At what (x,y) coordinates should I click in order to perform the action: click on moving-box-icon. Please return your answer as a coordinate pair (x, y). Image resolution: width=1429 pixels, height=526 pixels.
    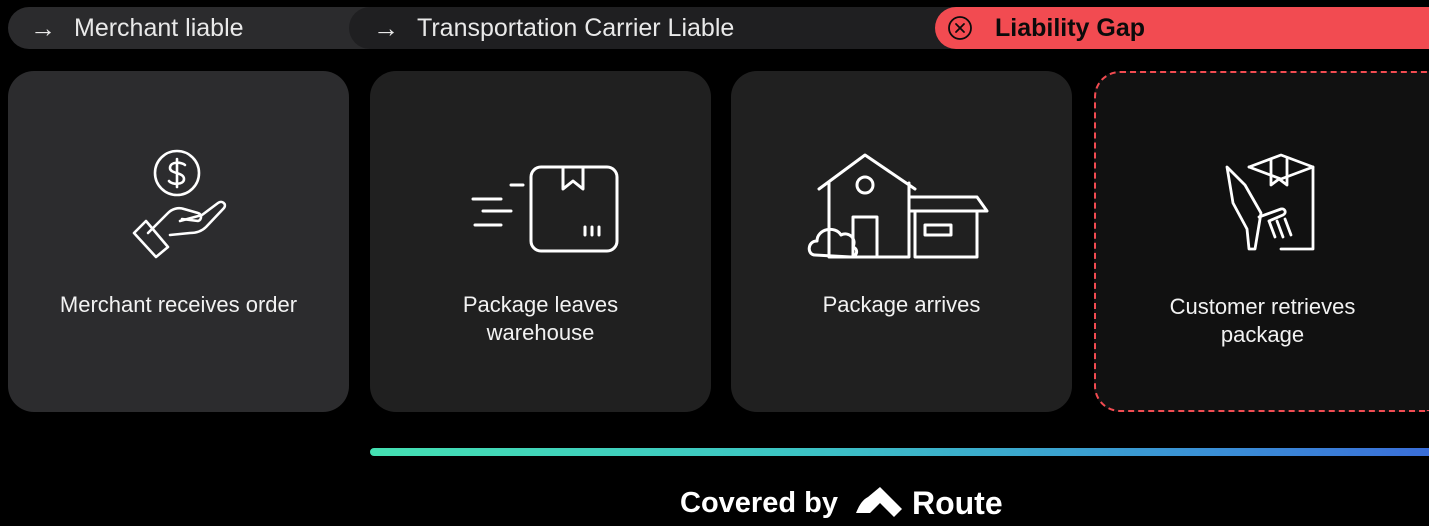
    Looking at the image, I should click on (541, 205).